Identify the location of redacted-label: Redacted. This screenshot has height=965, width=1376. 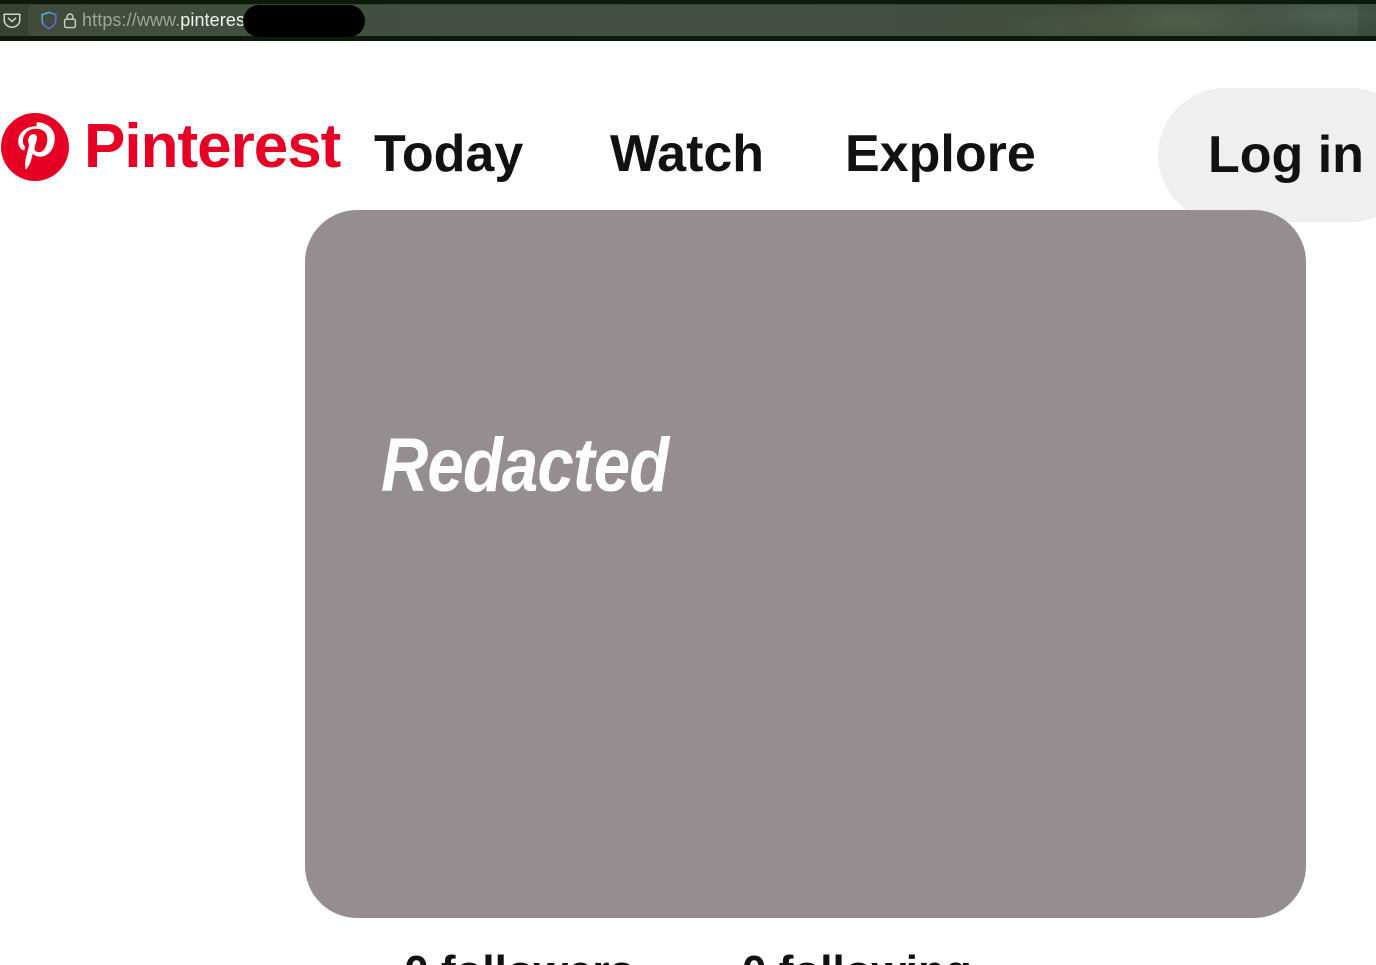
(525, 465).